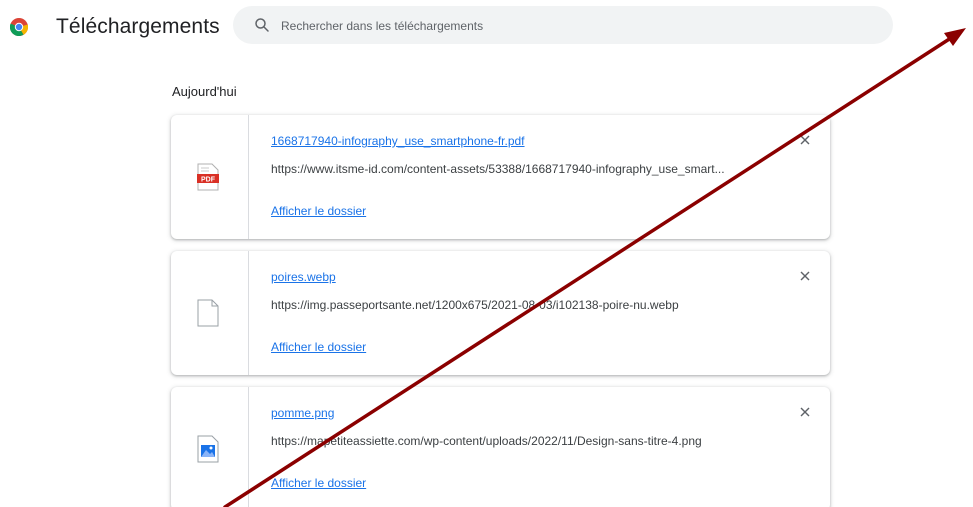 The image size is (973, 507). I want to click on file-name-link: poires.webp, so click(303, 277).